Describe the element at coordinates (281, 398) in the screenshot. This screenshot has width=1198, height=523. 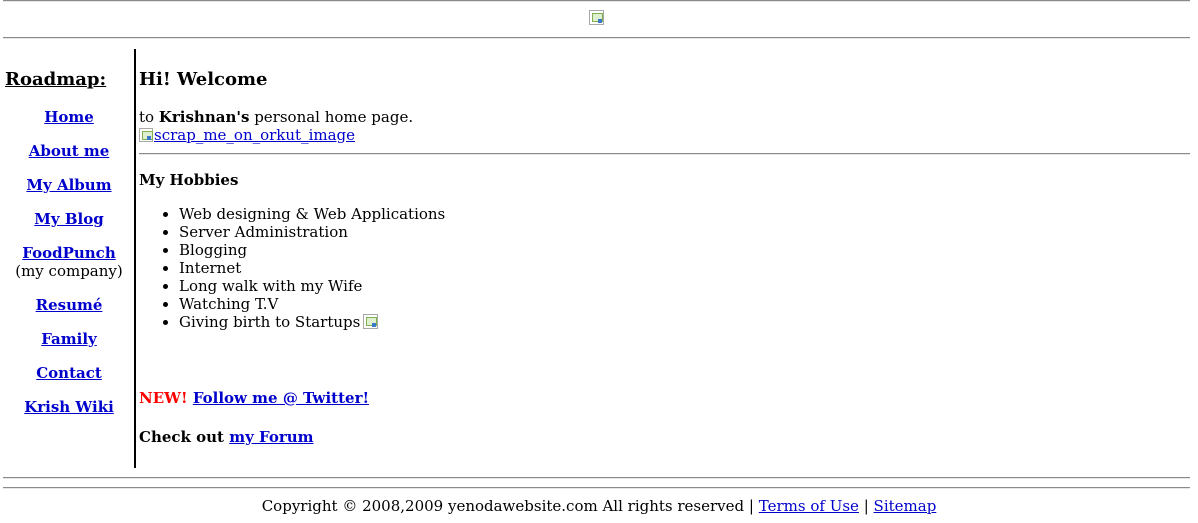
I see `twitter-link: Follow me @ Twitter!` at that location.